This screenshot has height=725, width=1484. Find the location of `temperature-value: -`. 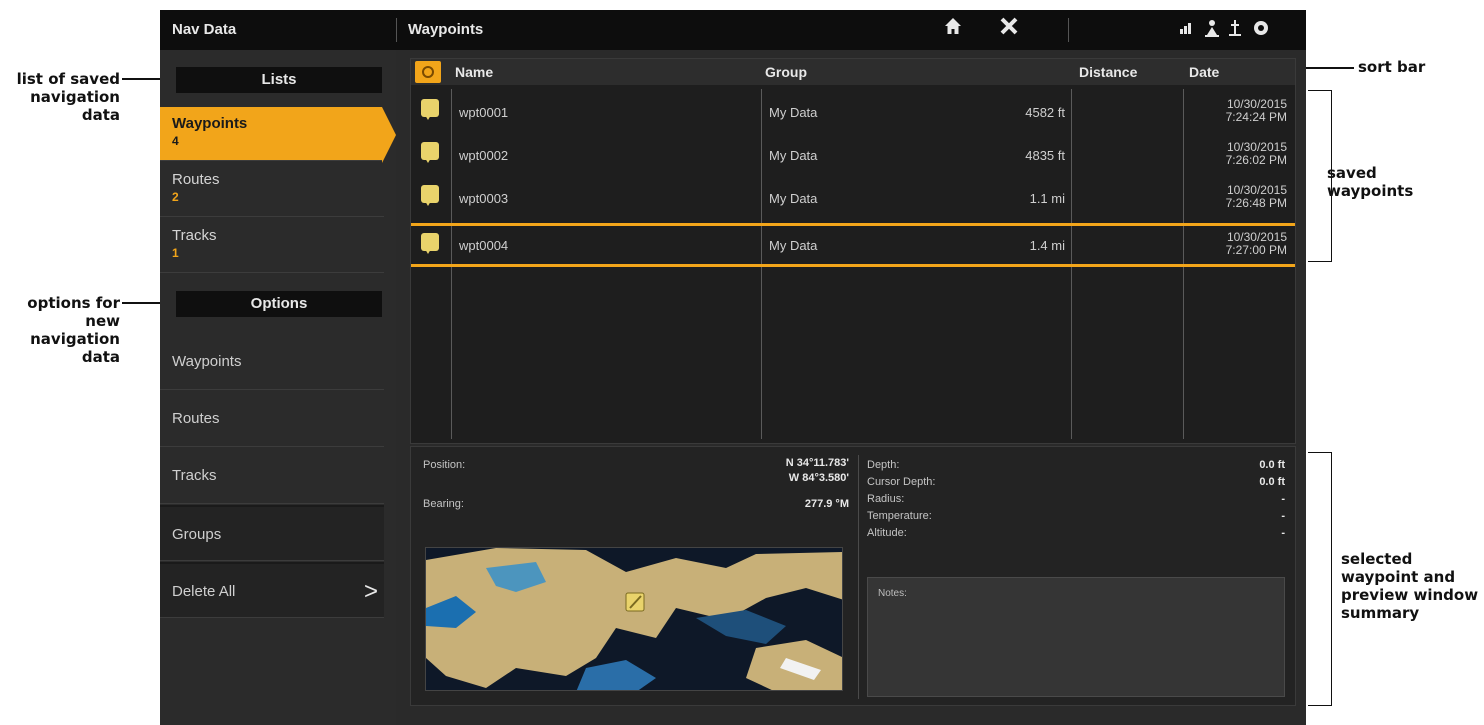

temperature-value: - is located at coordinates (1283, 516).